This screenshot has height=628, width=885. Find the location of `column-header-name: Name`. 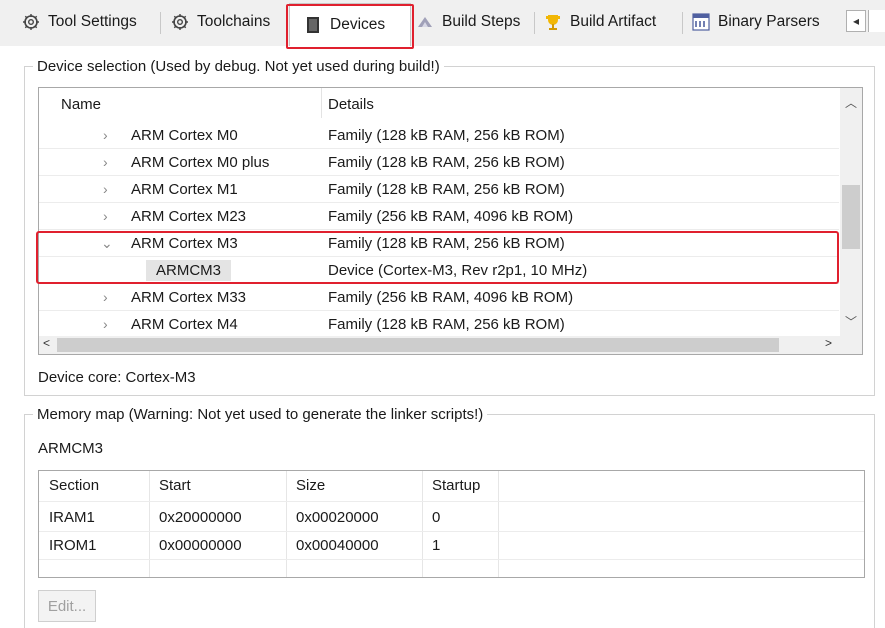

column-header-name: Name is located at coordinates (81, 104).